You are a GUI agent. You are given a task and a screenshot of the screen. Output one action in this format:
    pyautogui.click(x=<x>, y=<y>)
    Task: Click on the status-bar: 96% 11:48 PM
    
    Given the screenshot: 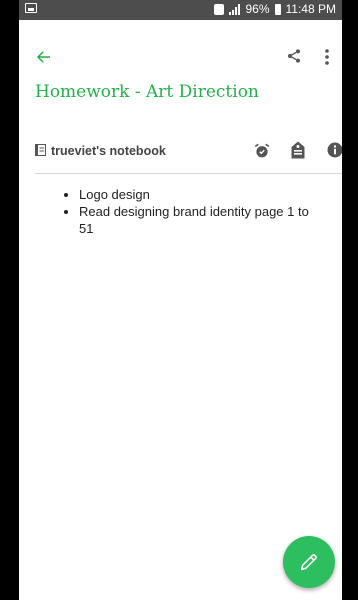 What is the action you would take?
    pyautogui.click(x=180, y=10)
    